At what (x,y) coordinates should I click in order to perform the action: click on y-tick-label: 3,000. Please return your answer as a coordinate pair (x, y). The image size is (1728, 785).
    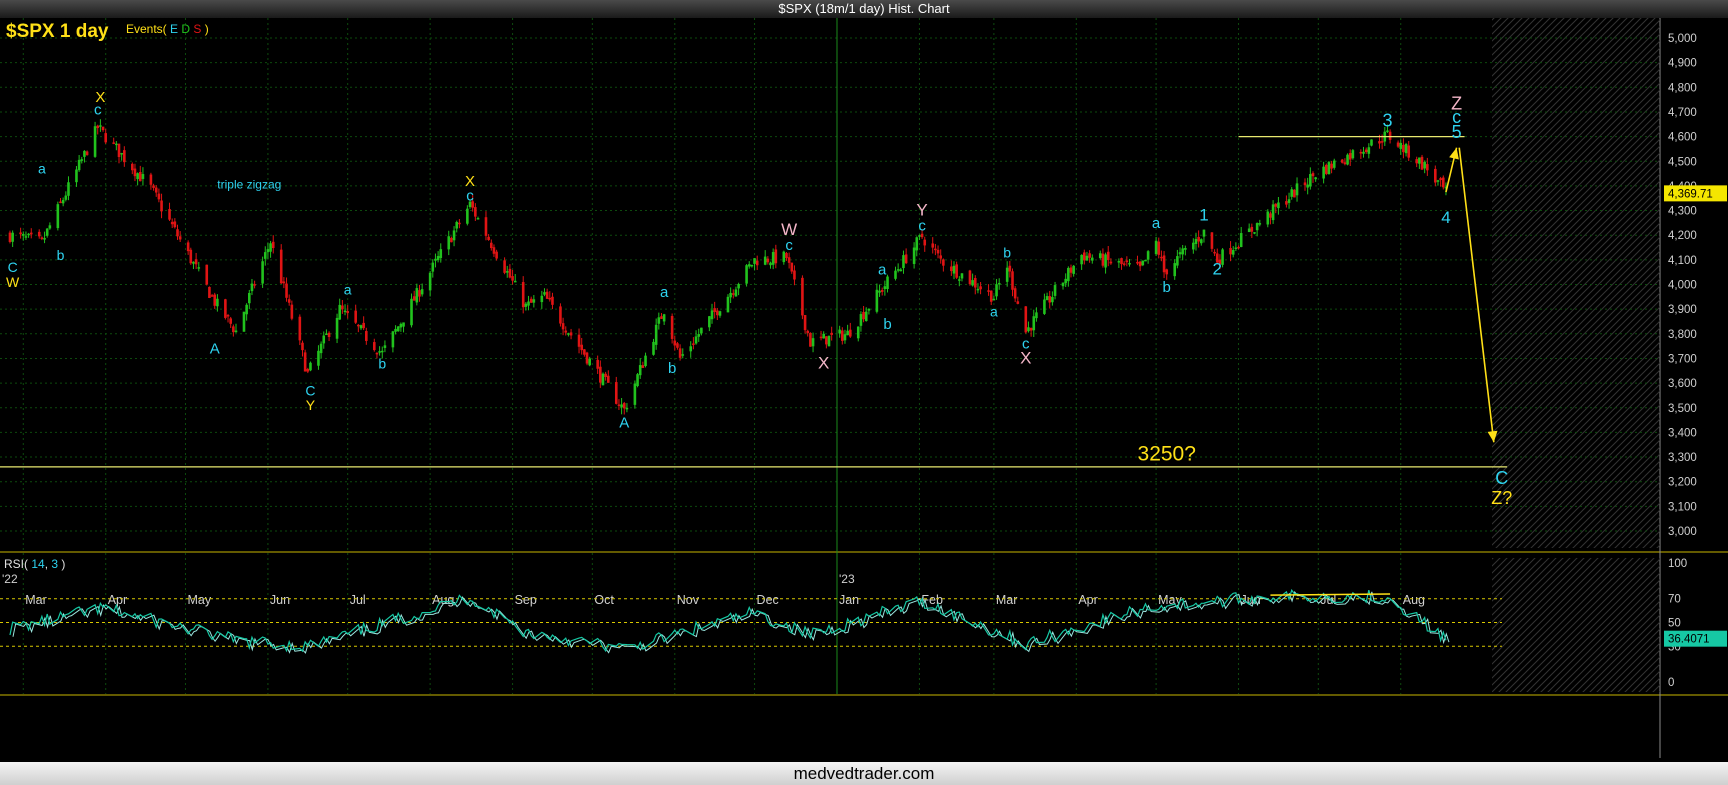
    Looking at the image, I should click on (1682, 532).